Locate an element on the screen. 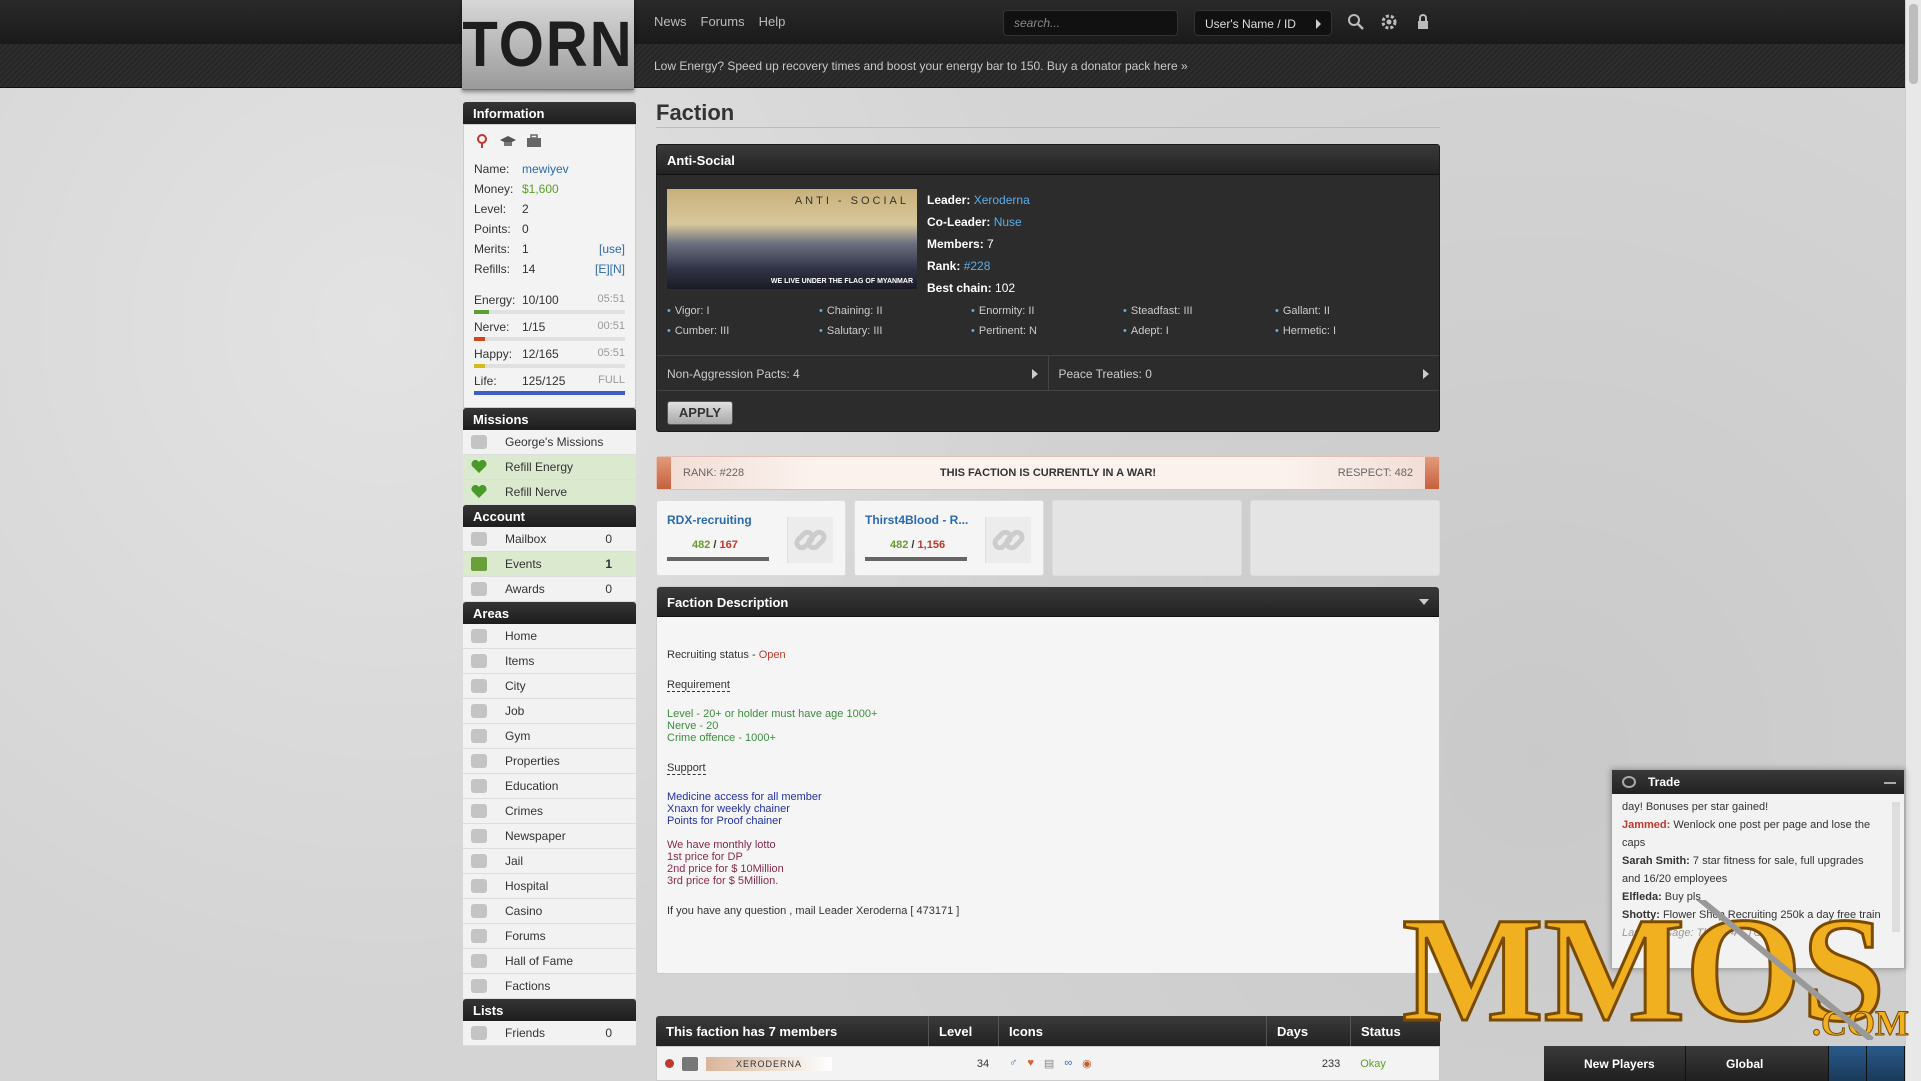  nav-forums: Forums is located at coordinates (723, 21).